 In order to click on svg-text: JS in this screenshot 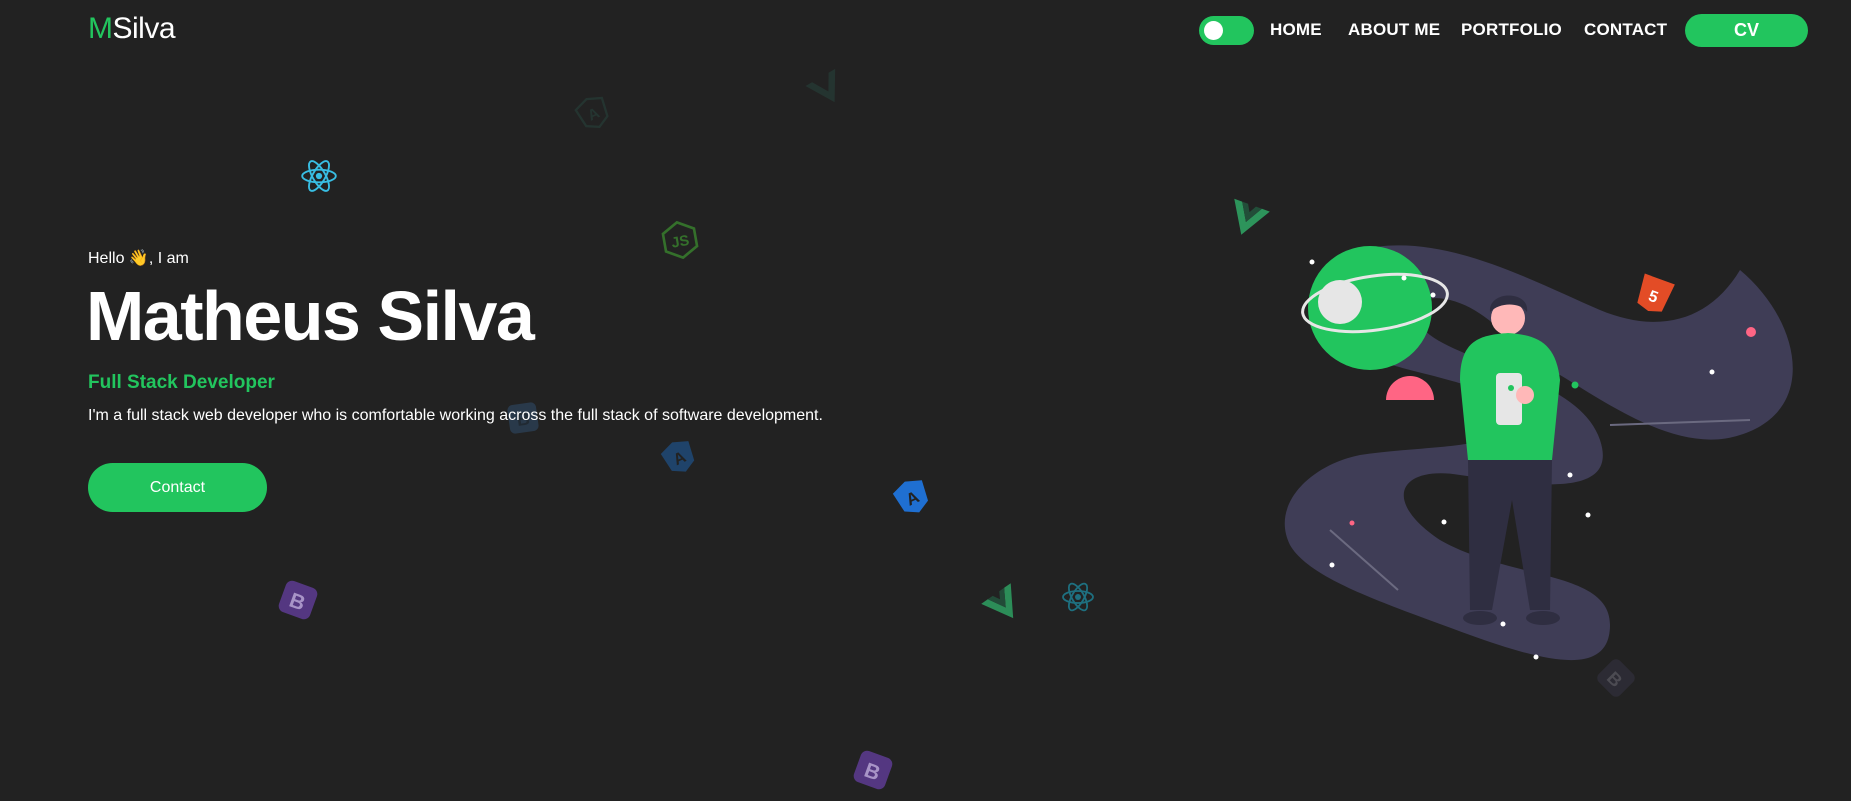, I will do `click(680, 242)`.